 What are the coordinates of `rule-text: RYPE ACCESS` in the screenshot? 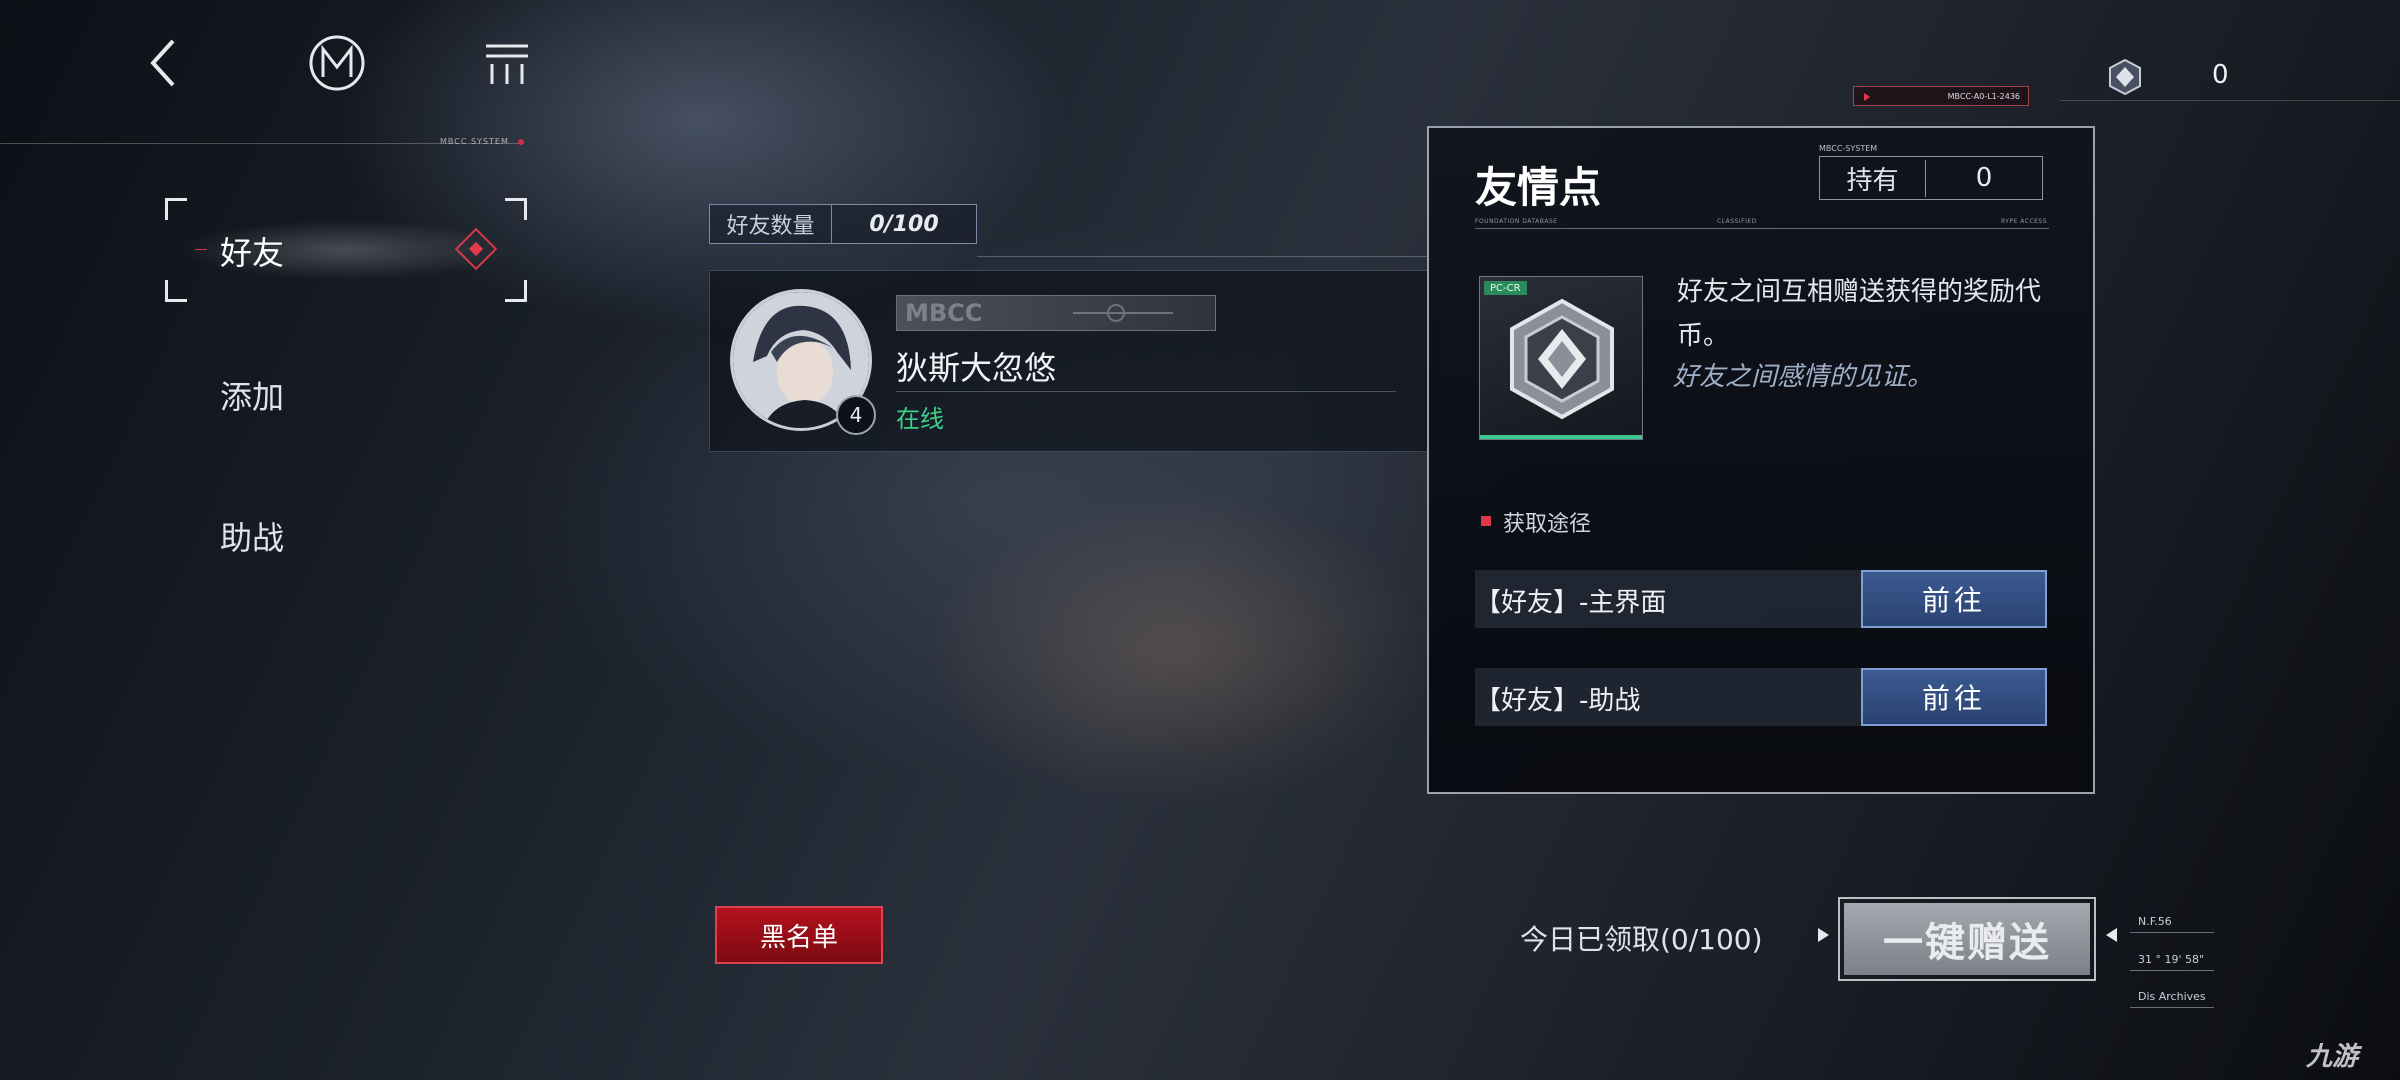 It's located at (2024, 221).